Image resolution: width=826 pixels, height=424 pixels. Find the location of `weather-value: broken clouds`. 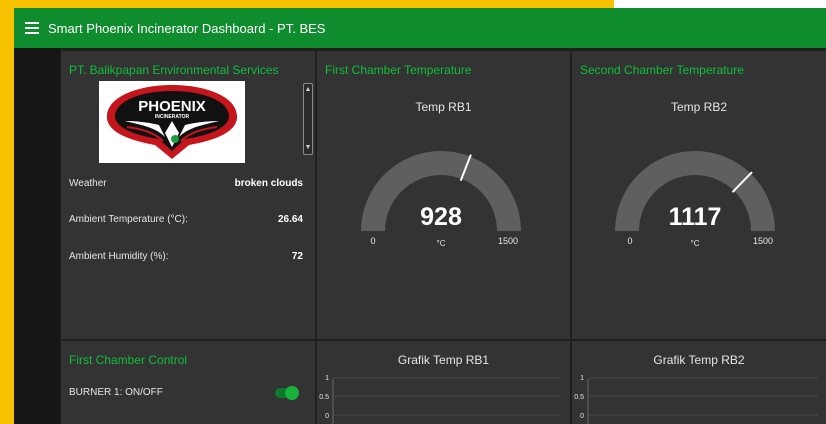

weather-value: broken clouds is located at coordinates (268, 183).